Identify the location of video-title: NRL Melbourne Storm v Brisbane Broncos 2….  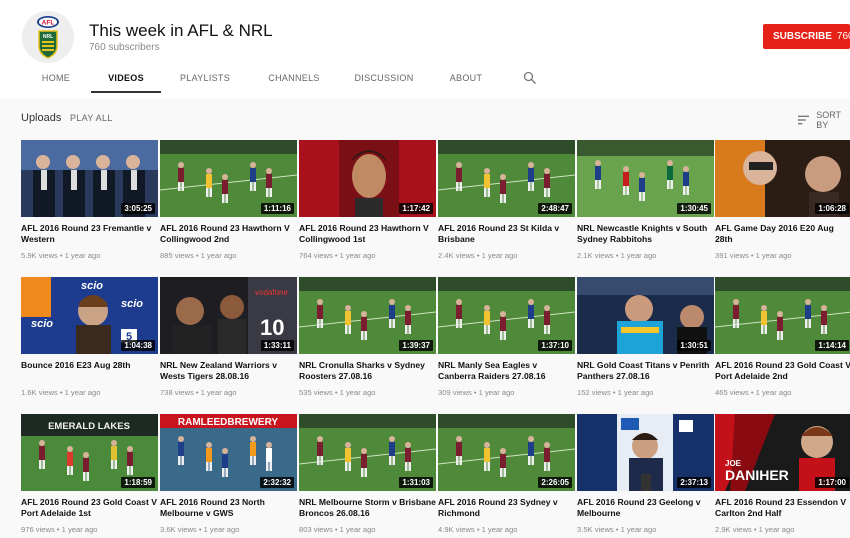
(367, 508).